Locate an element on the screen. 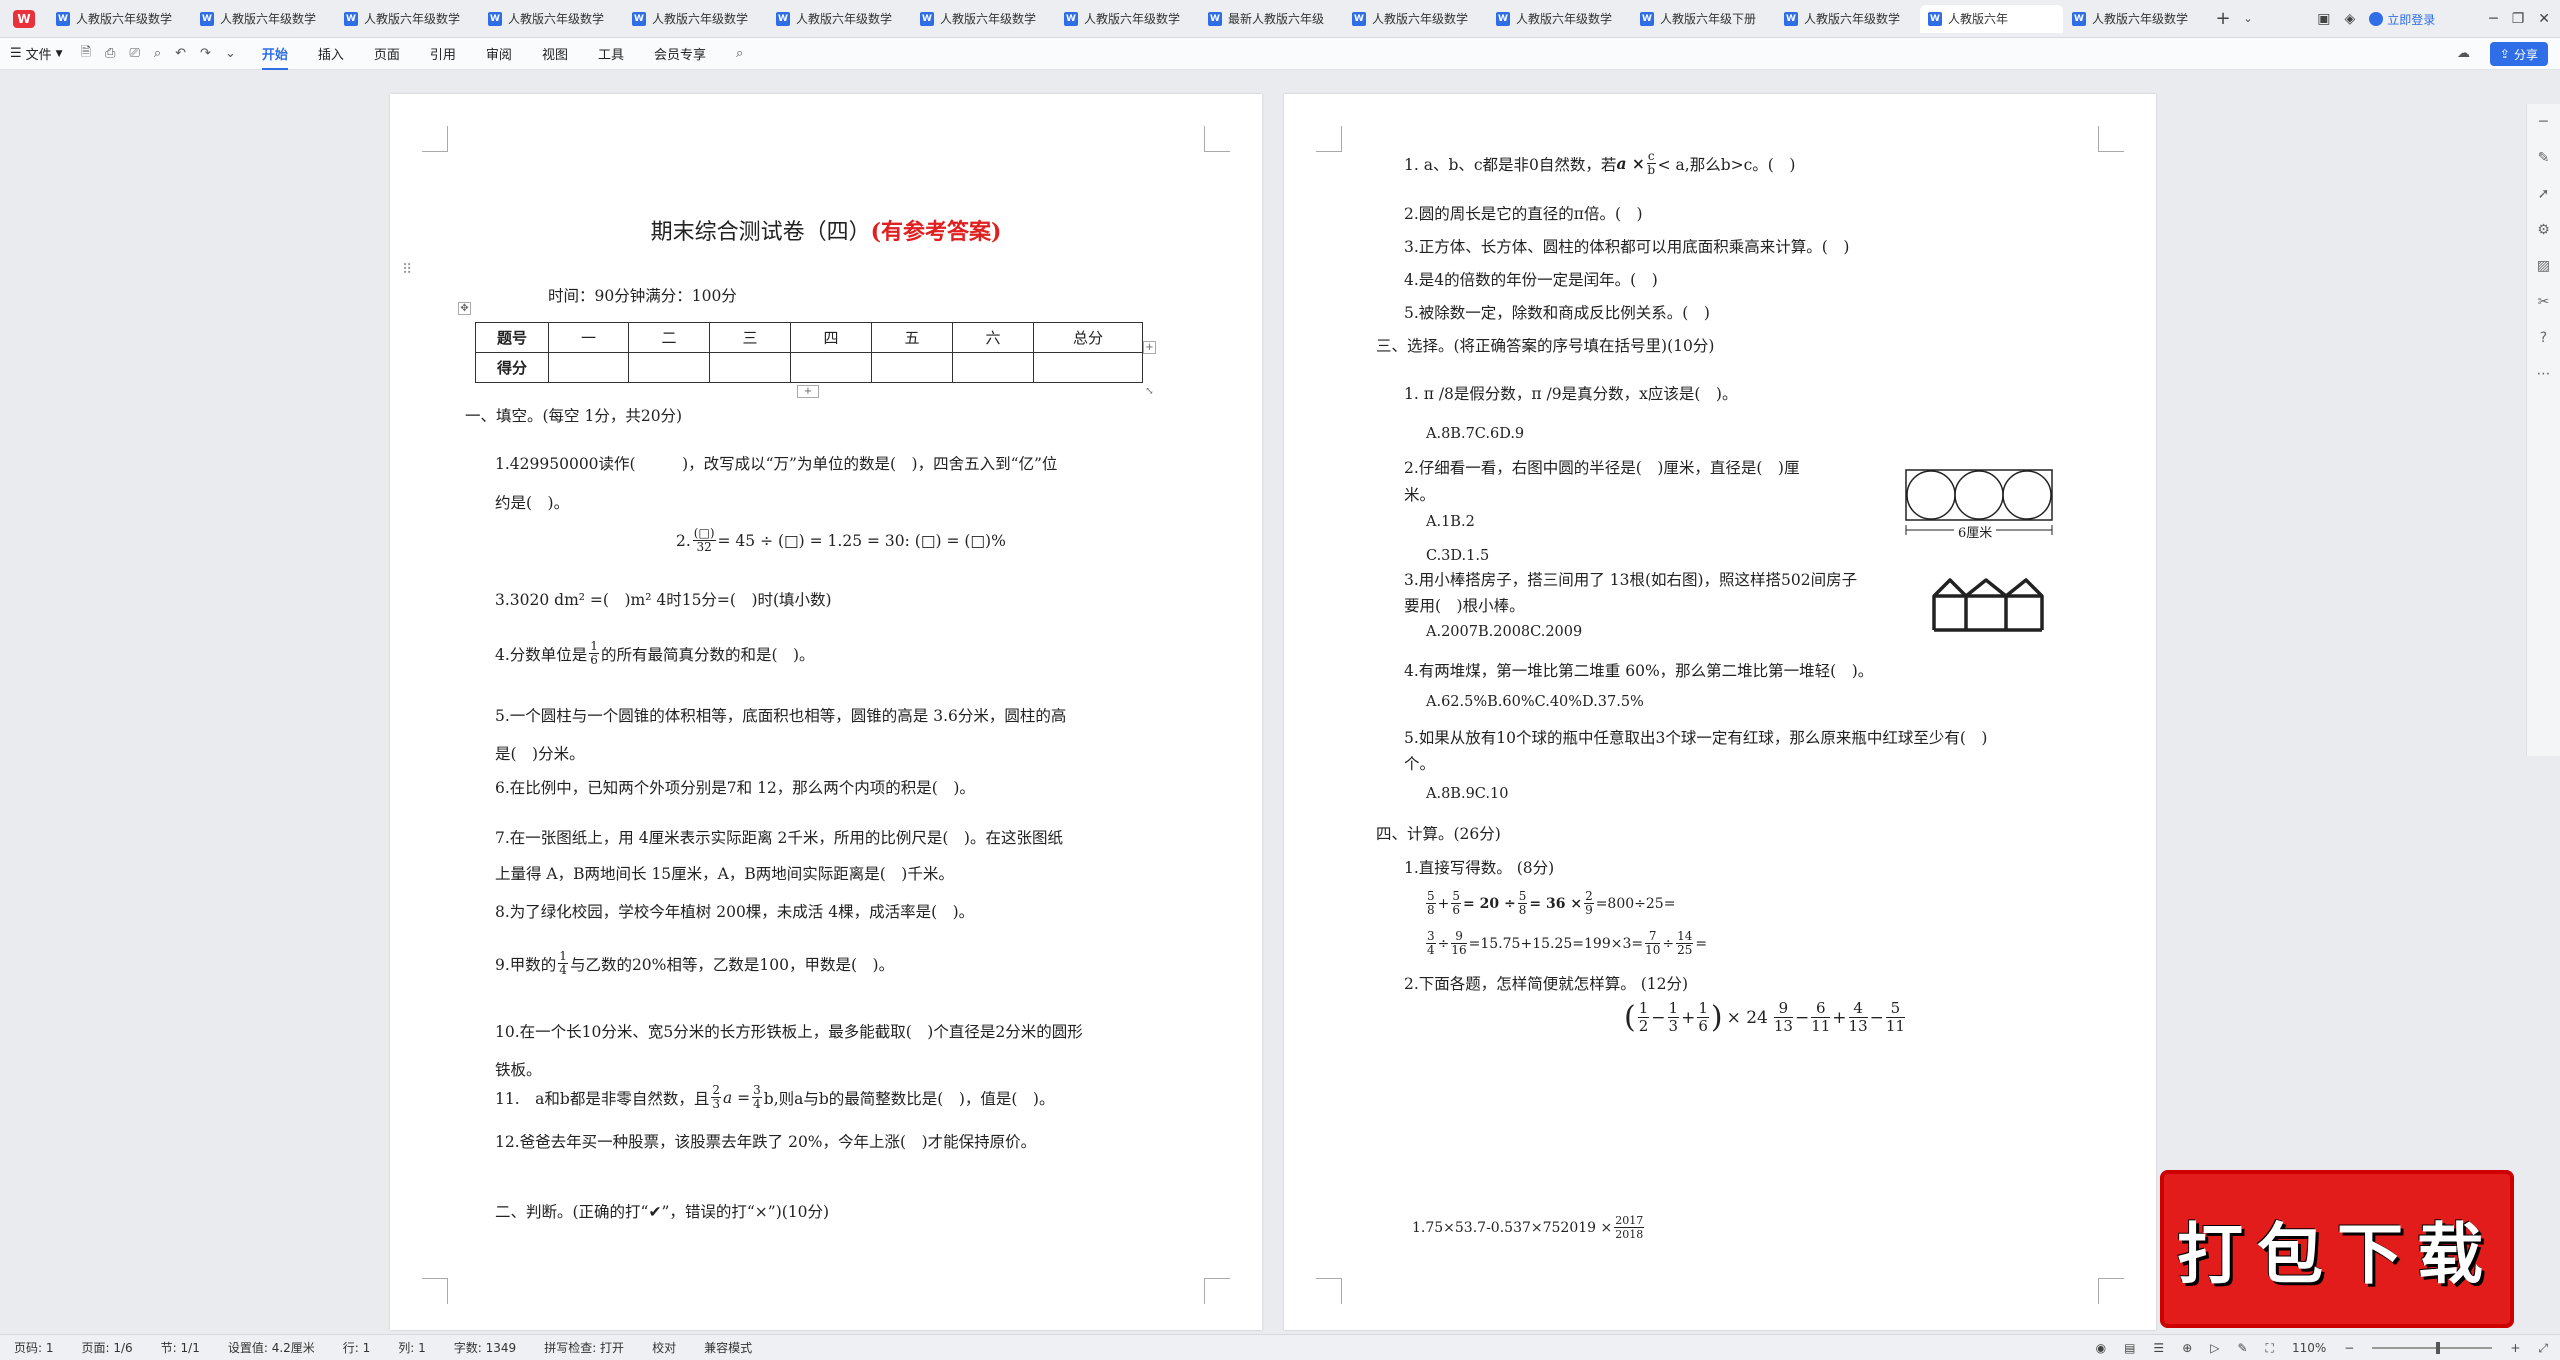  zoom-level: 110% is located at coordinates (2309, 1348).